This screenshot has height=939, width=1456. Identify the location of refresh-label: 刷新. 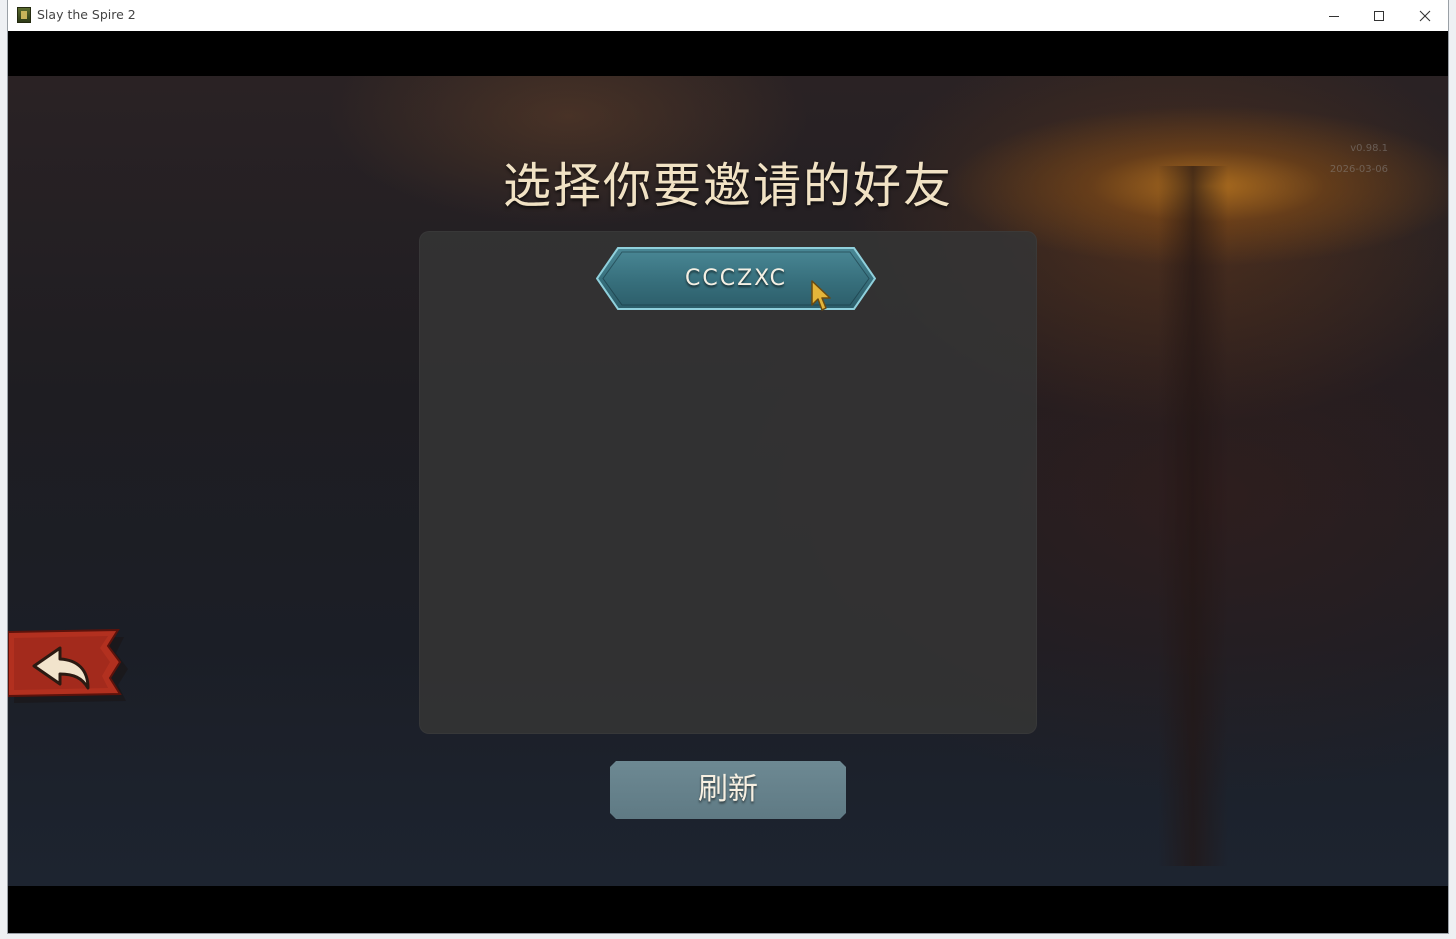
(728, 789).